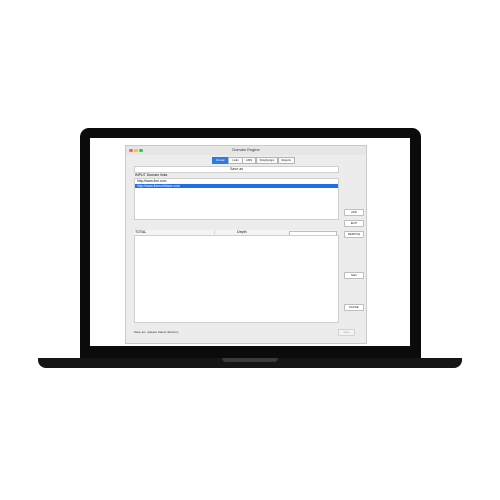 The image size is (500, 500). What do you see at coordinates (156, 332) in the screenshot?
I see `status-text: Save as: ./please Select directory` at bounding box center [156, 332].